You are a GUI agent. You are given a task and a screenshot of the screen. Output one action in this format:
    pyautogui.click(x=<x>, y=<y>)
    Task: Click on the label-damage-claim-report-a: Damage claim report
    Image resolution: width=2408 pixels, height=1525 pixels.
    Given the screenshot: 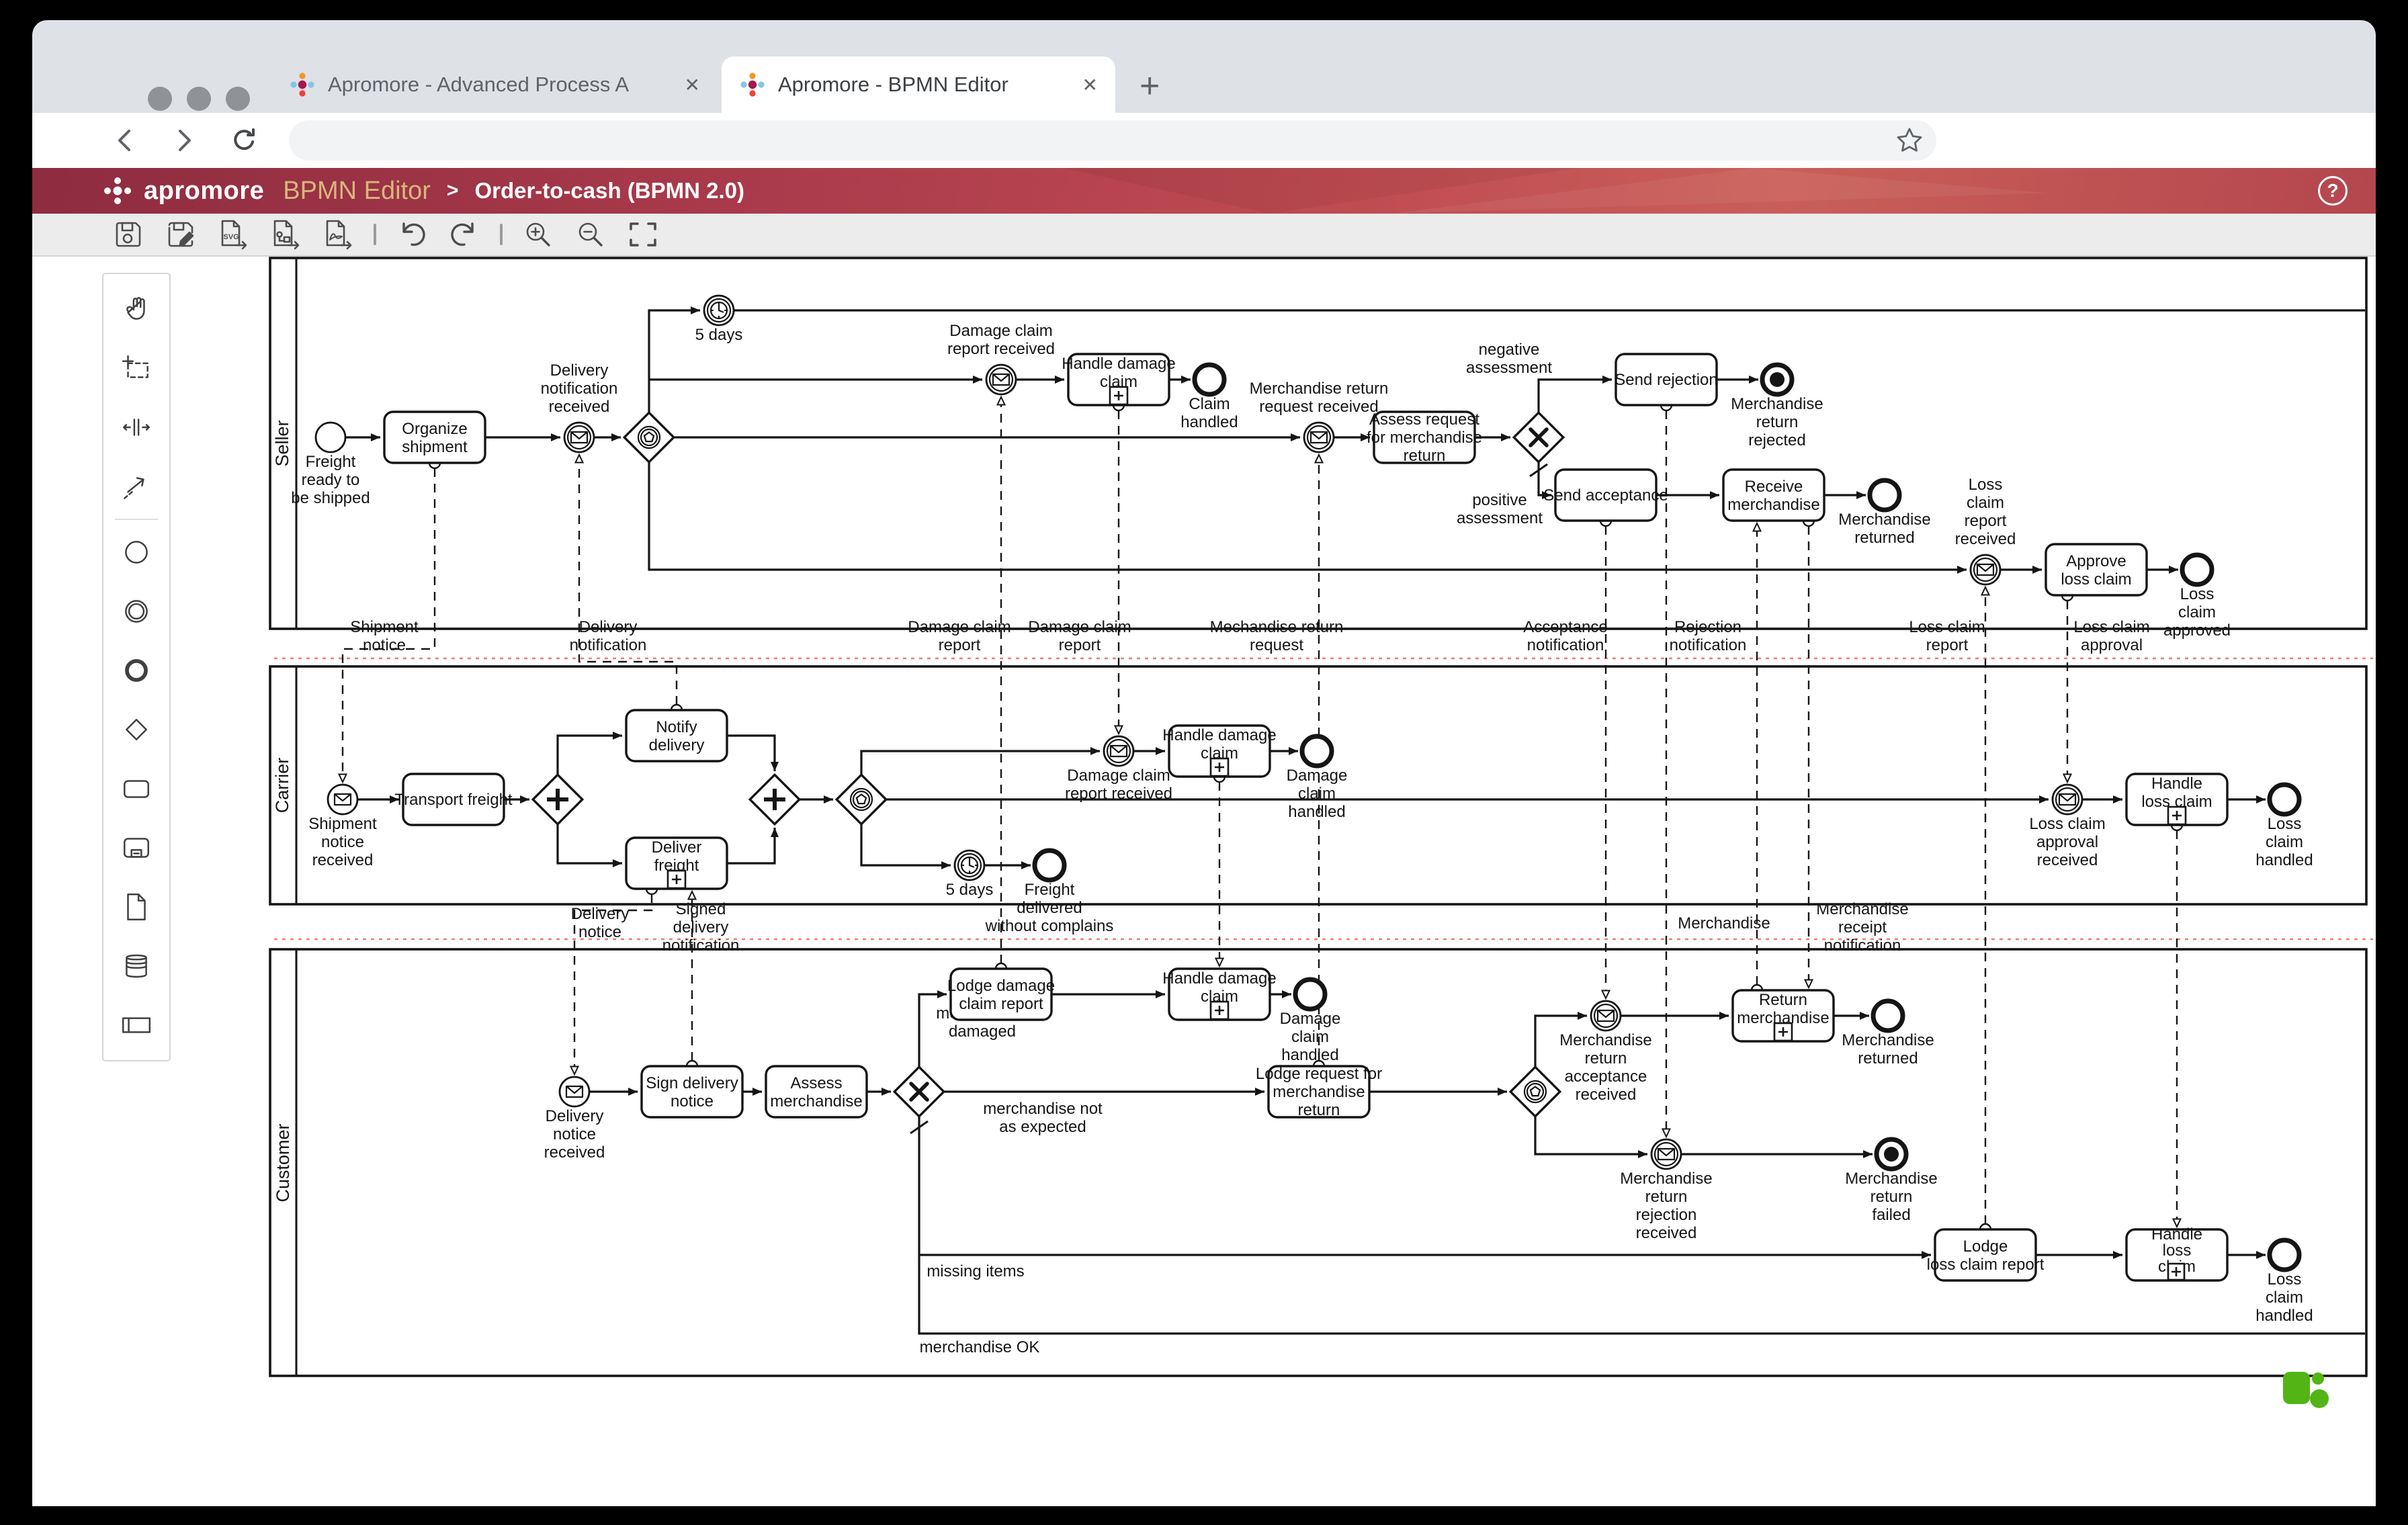 What is the action you would take?
    pyautogui.click(x=959, y=636)
    